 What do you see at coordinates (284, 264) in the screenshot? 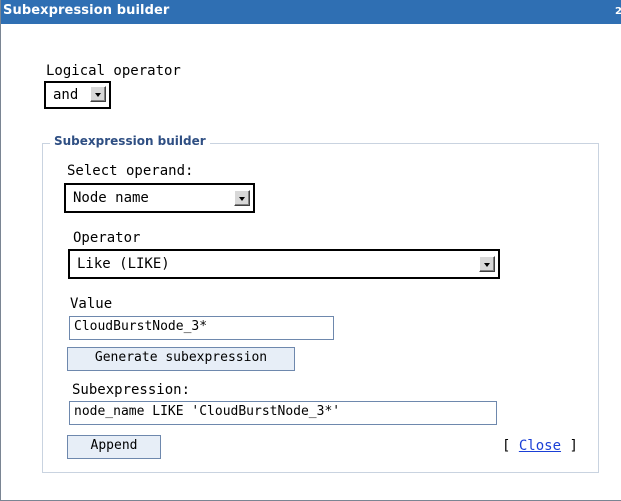
I see `operator-select: Like (LIKE)` at bounding box center [284, 264].